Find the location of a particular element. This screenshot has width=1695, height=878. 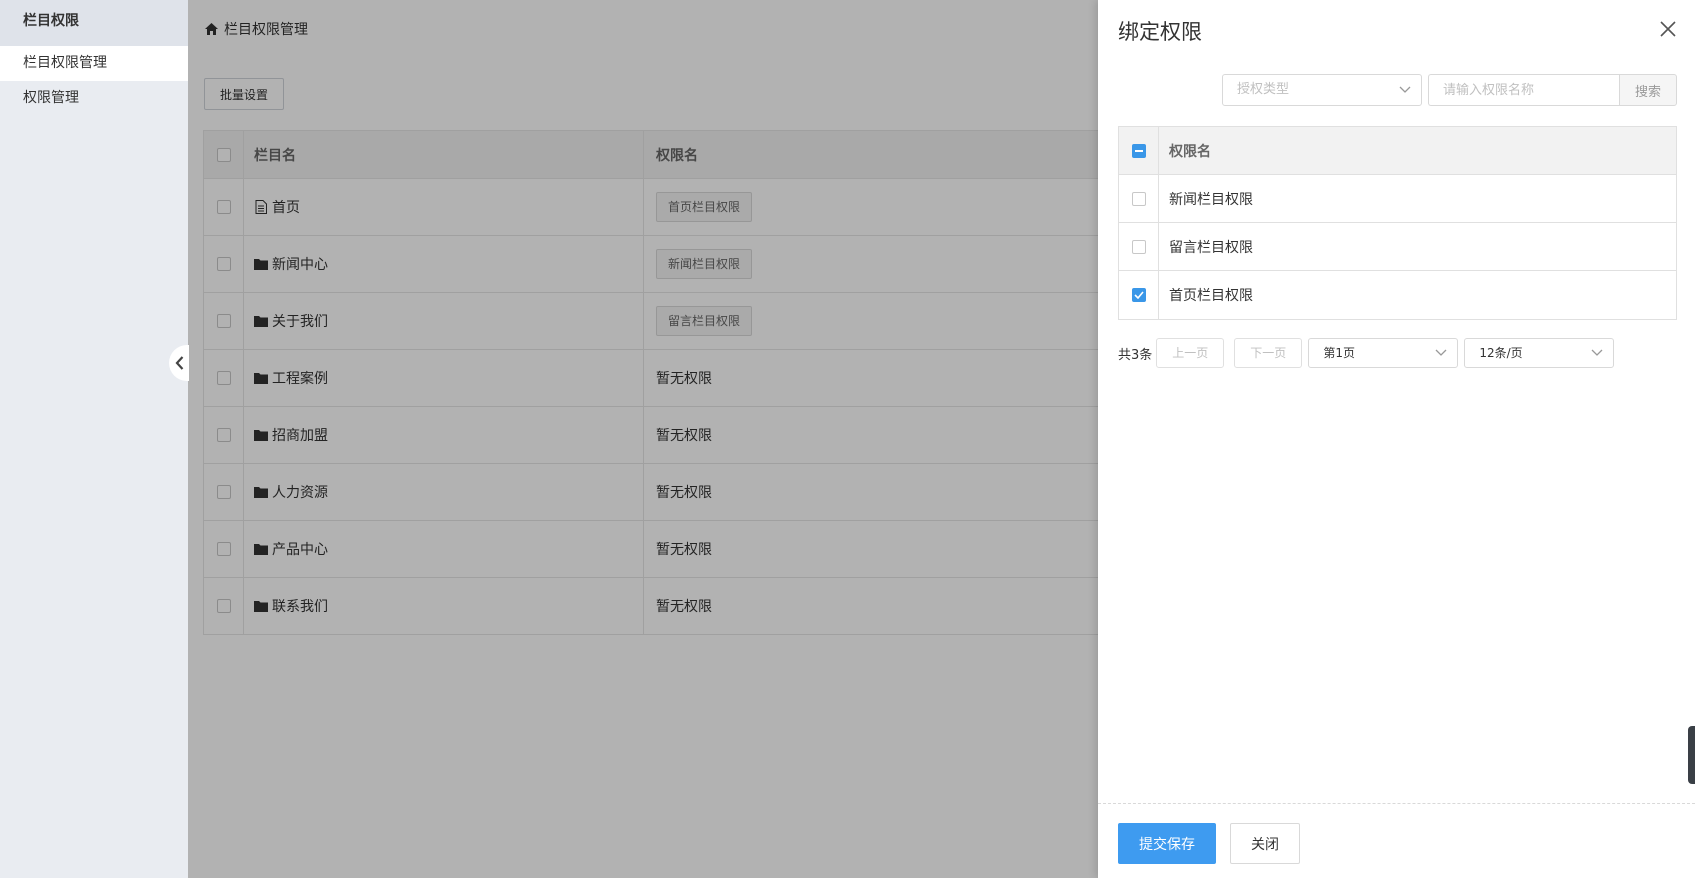

sidebar: 栏目权限 栏目权限管理 权限管理 is located at coordinates (94, 439).